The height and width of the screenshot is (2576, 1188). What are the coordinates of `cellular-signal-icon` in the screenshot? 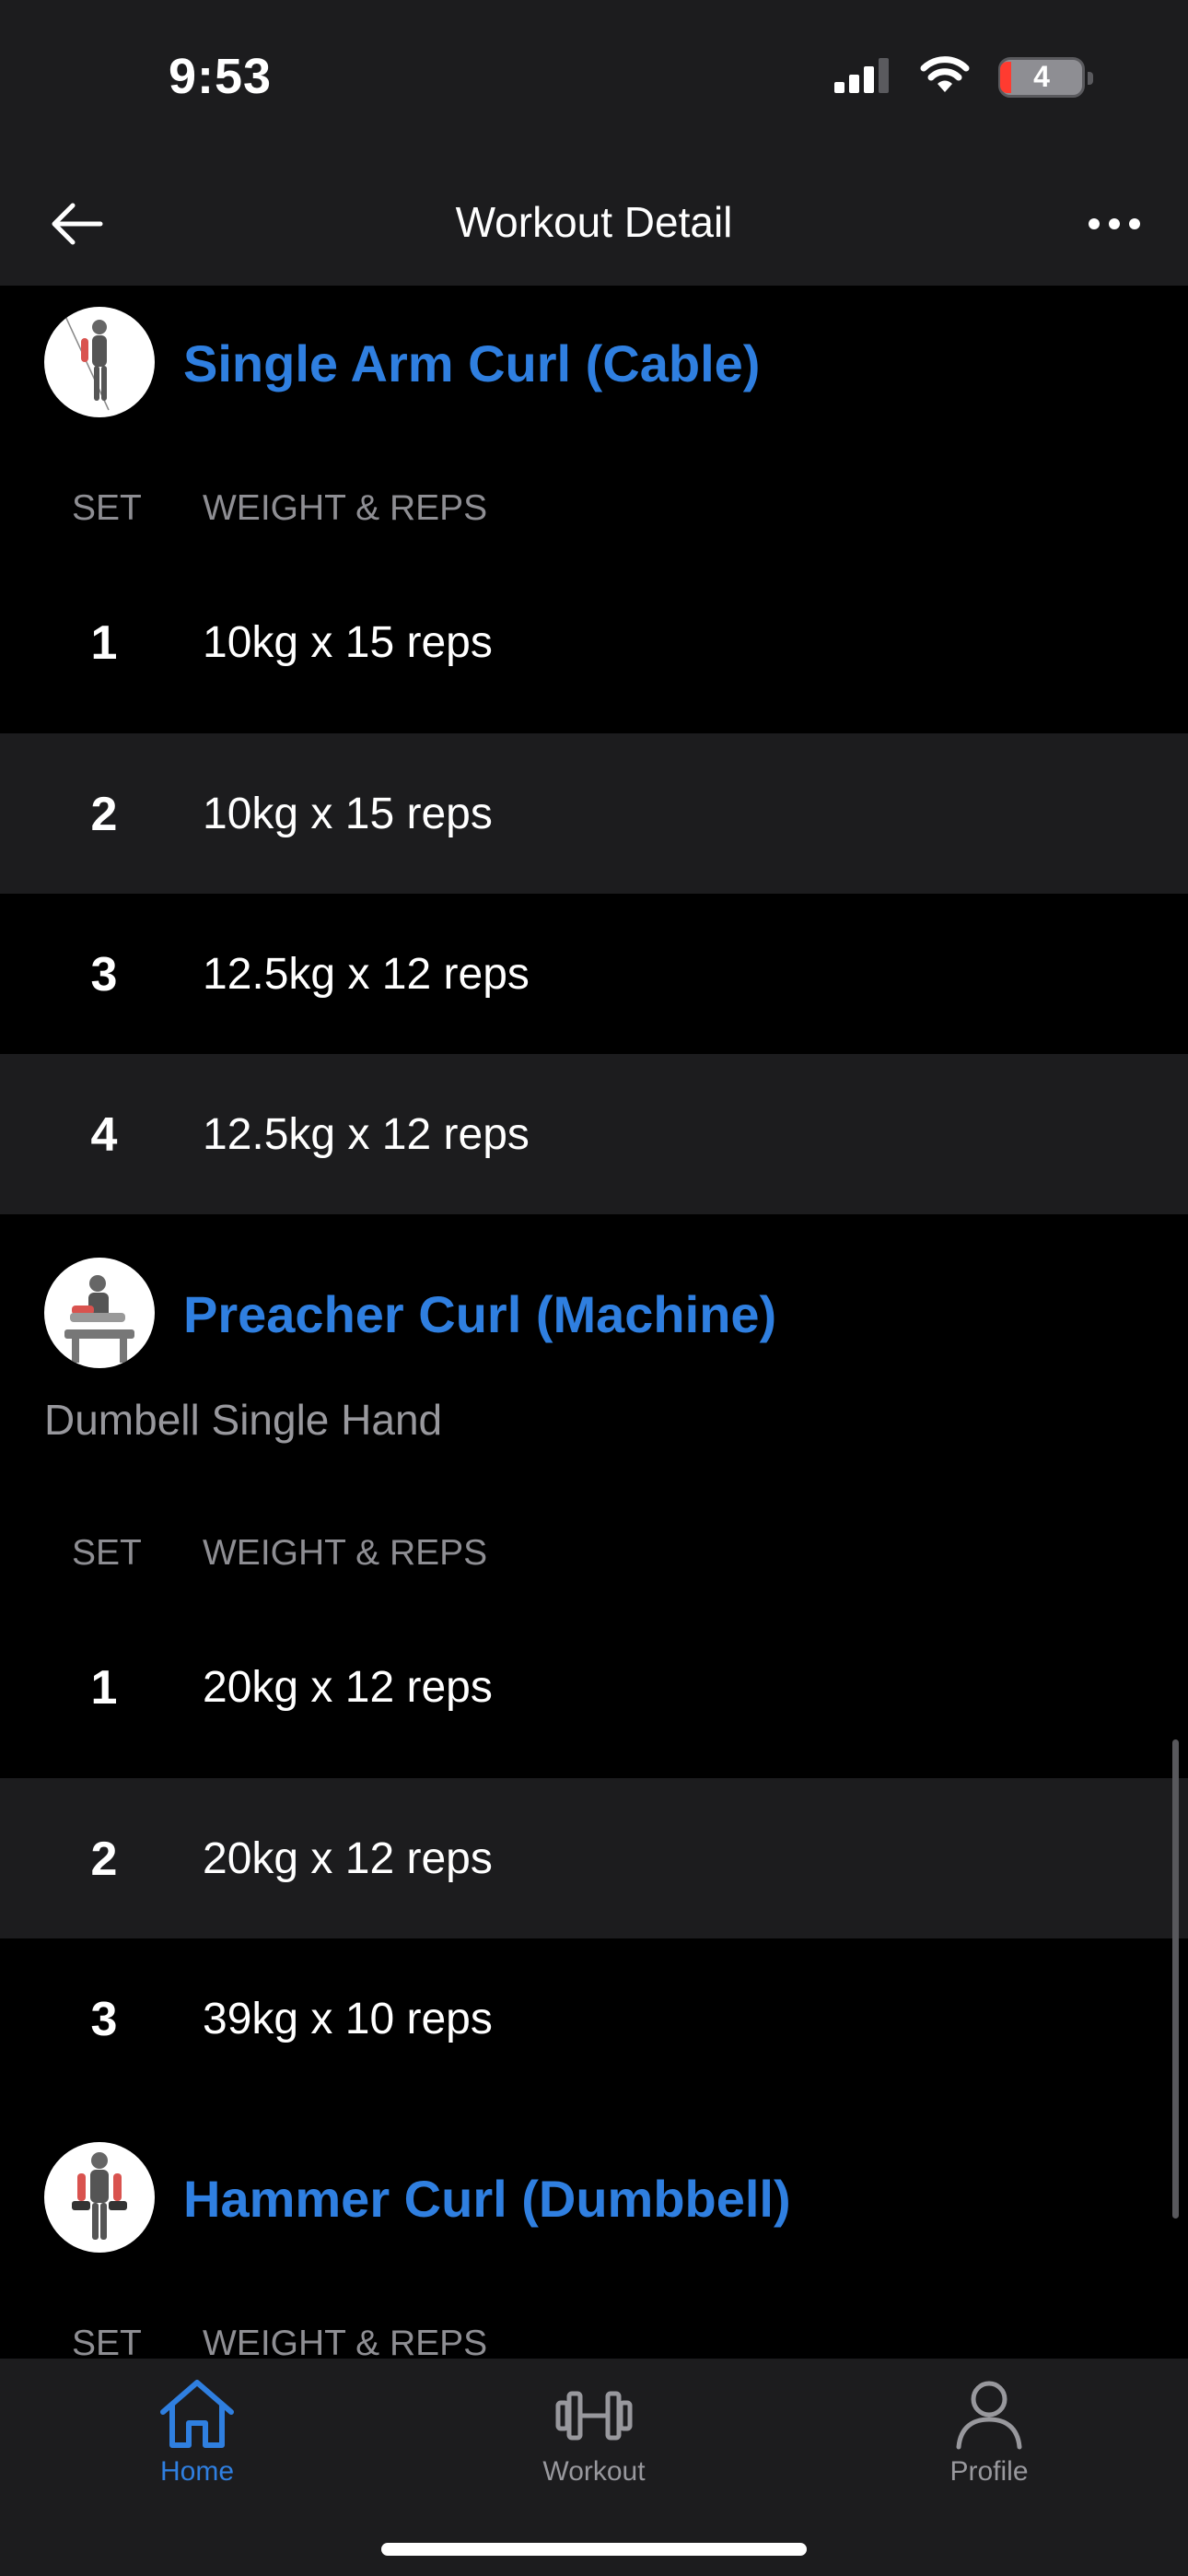 It's located at (862, 77).